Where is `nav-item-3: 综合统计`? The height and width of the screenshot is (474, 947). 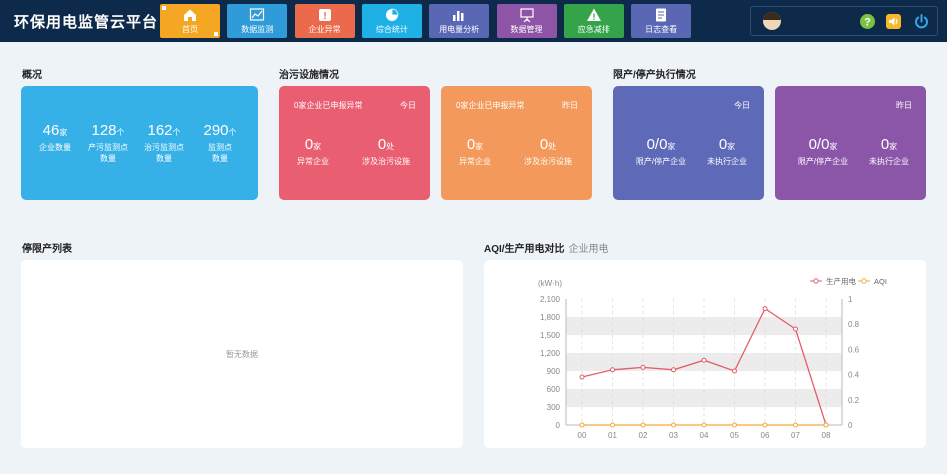 nav-item-3: 综合统计 is located at coordinates (391, 21).